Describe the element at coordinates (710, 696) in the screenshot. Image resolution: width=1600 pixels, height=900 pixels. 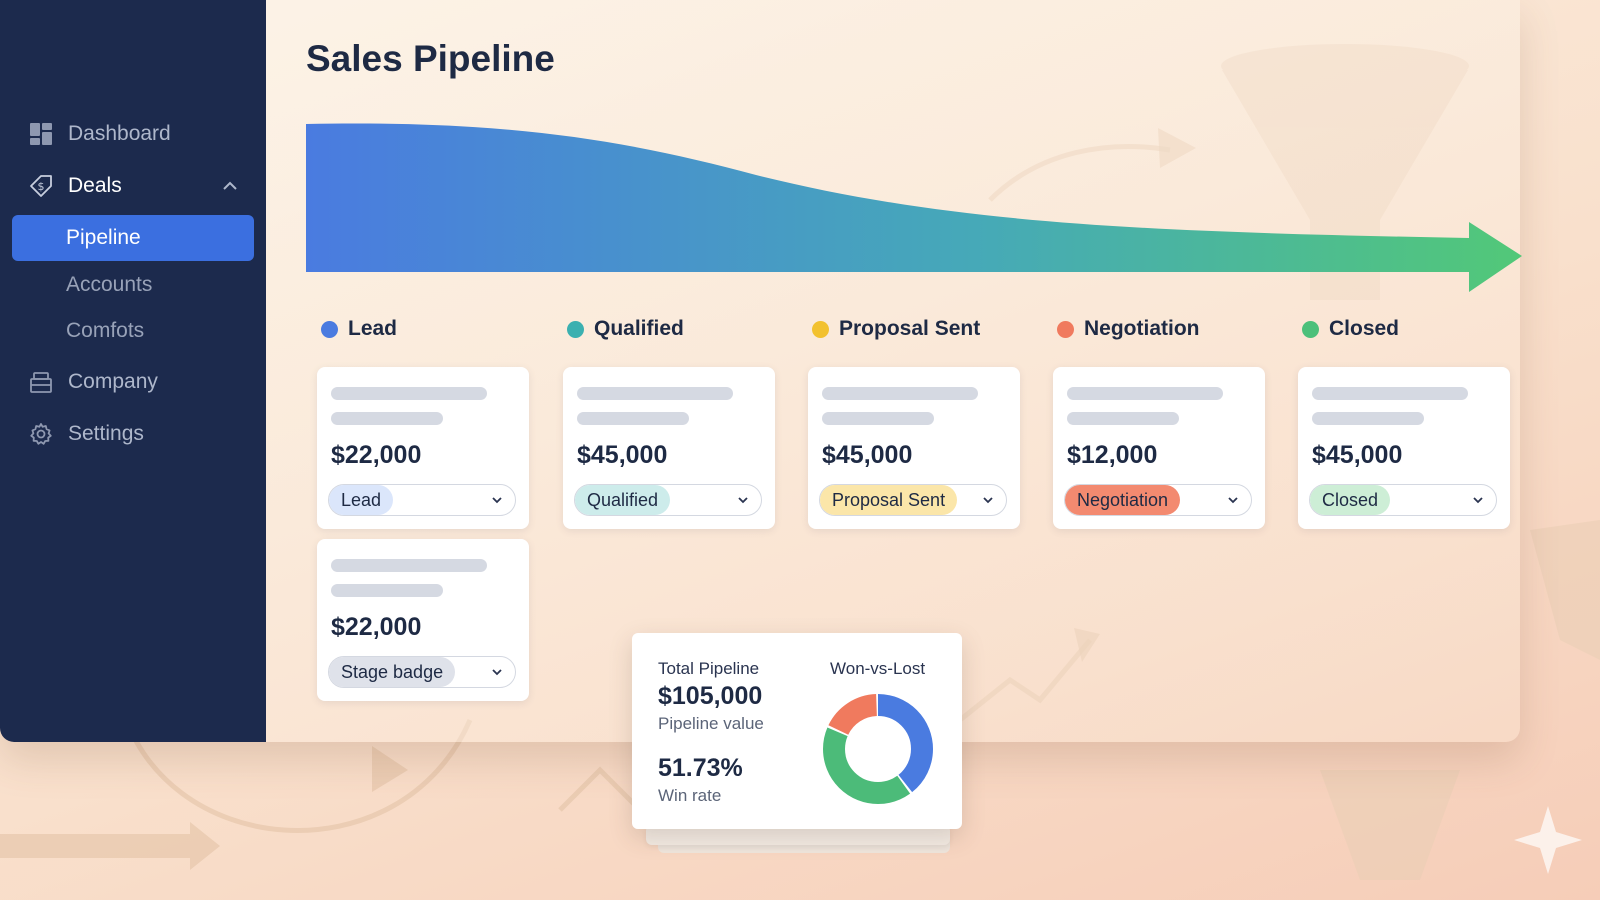
I see `total-pipeline-value: $105,000` at that location.